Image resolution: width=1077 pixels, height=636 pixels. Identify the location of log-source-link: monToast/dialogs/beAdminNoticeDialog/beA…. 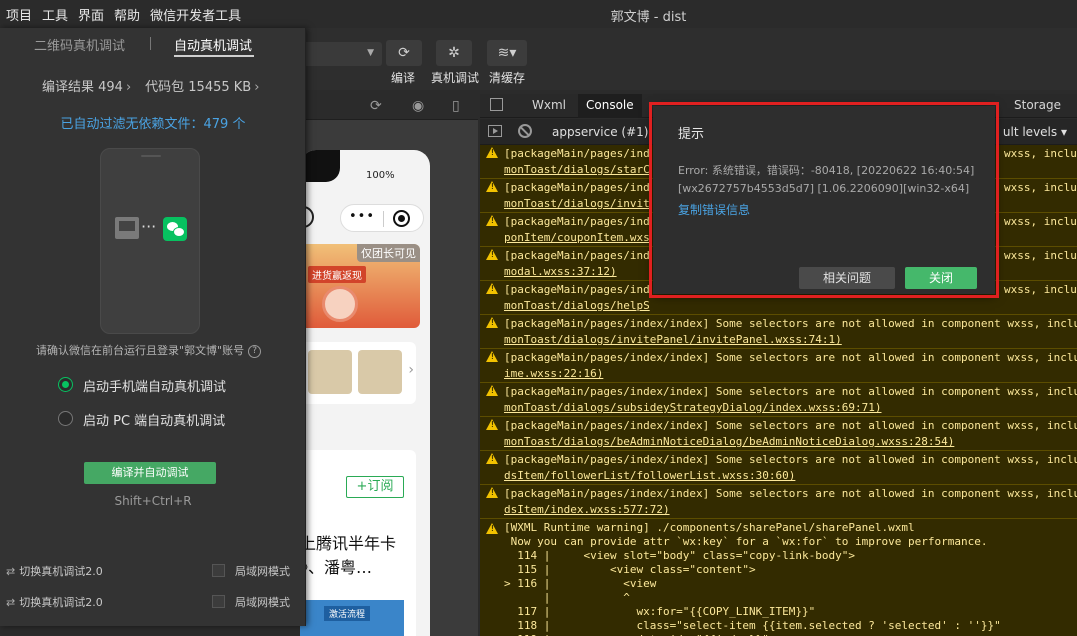
(729, 441).